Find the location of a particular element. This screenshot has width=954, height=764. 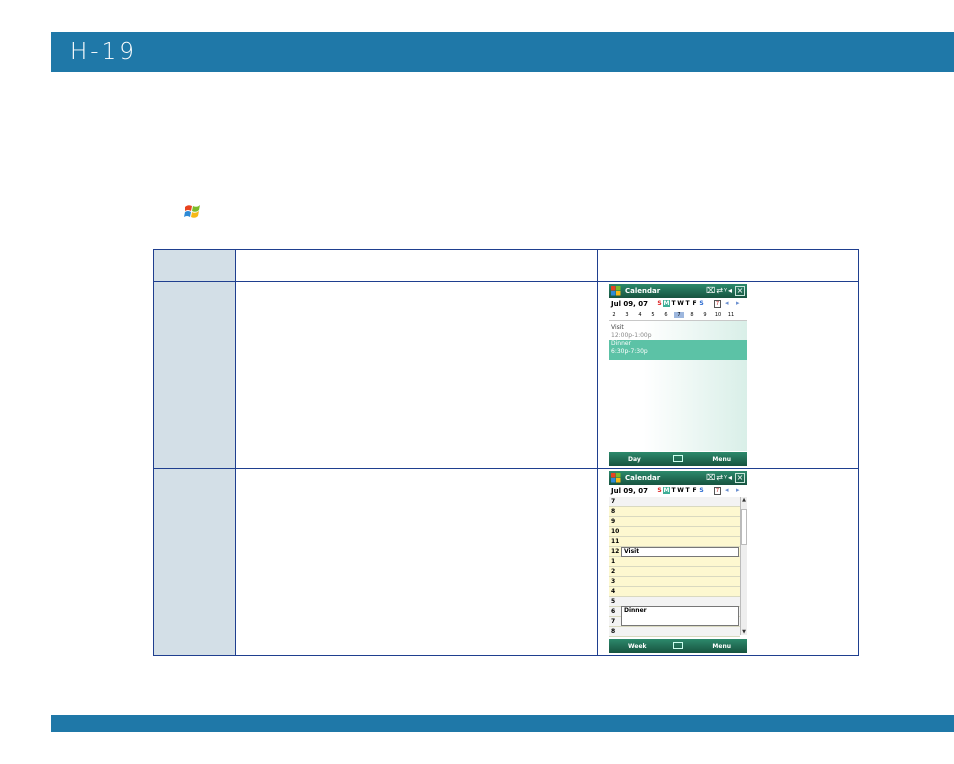

hour-label: 1 is located at coordinates (613, 561).